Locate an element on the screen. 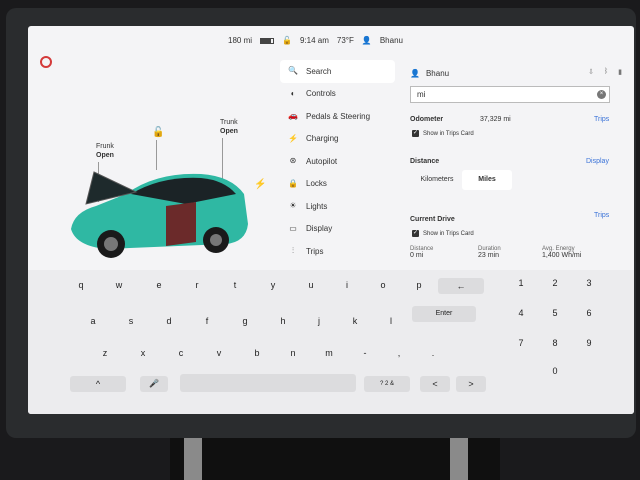  nav-item-label: Trips is located at coordinates (315, 251).